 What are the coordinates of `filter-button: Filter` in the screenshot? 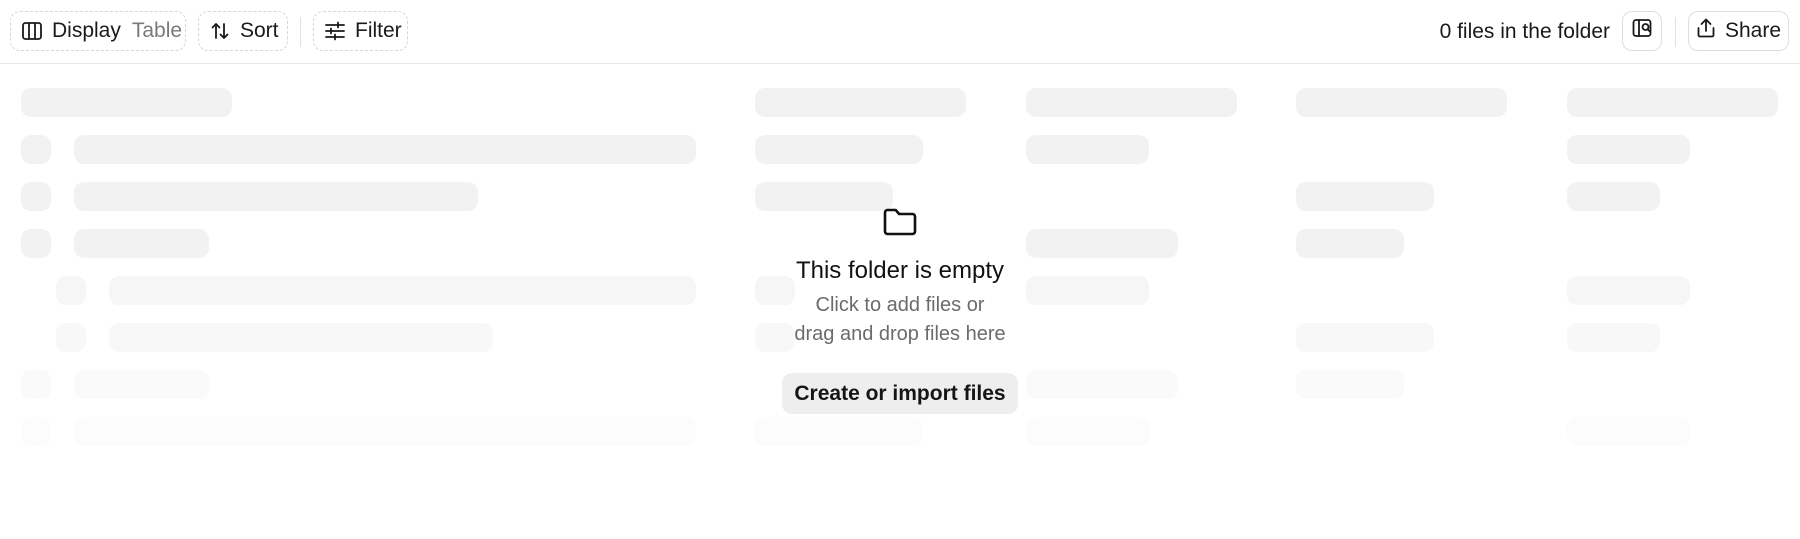 It's located at (360, 31).